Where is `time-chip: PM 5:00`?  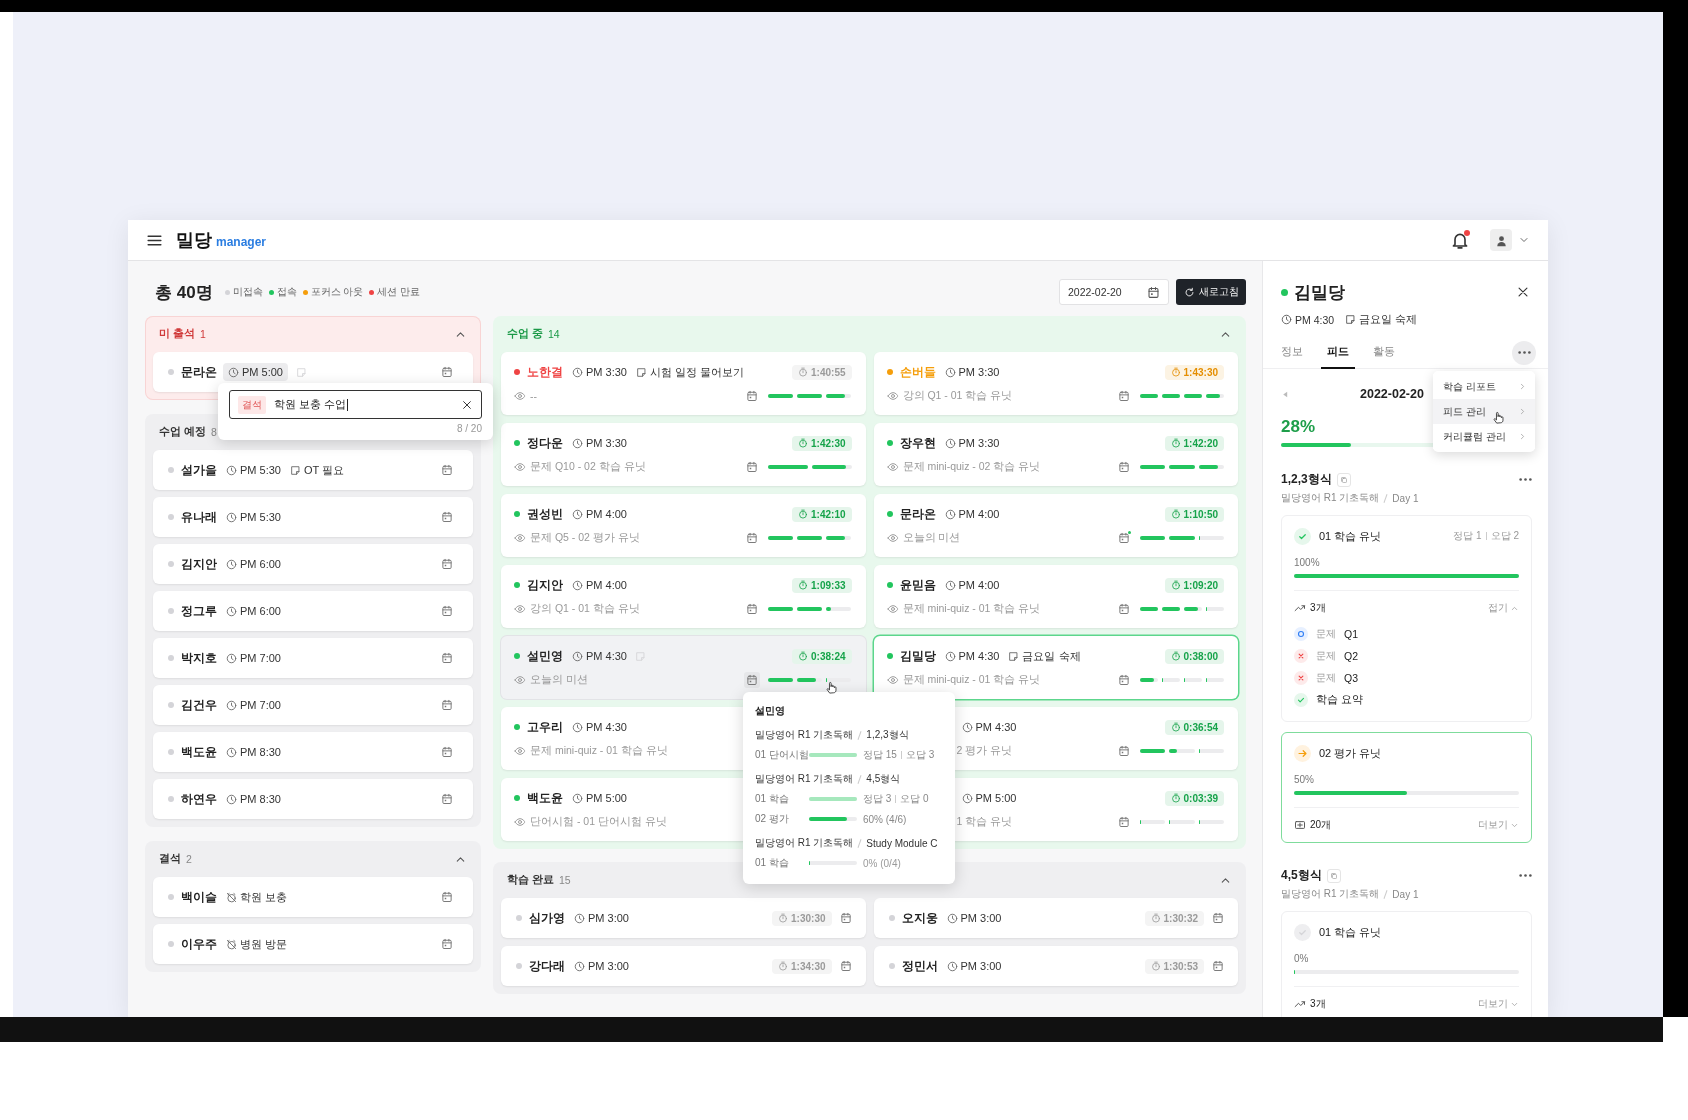
time-chip: PM 5:00 is located at coordinates (255, 372).